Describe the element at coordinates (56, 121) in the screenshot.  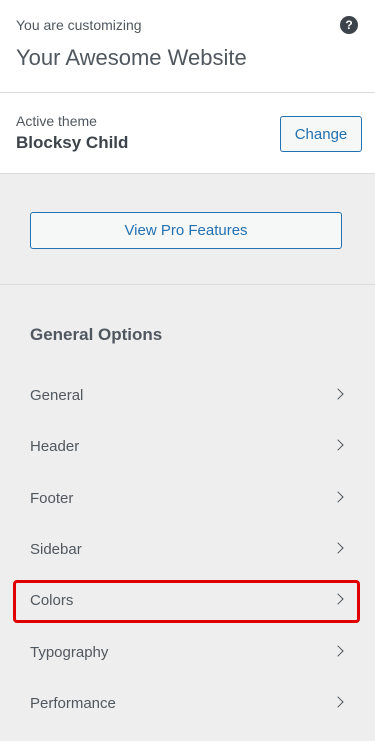
I see `active-theme-label: Active theme` at that location.